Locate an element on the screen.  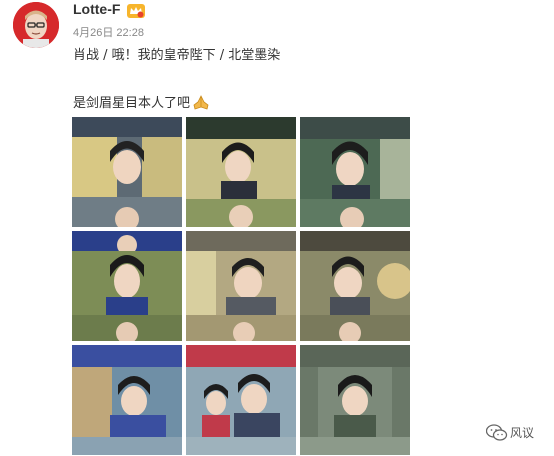
avatar is located at coordinates (36, 25).